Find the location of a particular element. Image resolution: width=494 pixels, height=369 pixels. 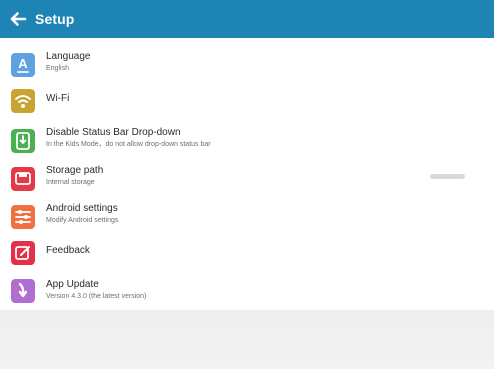

settings-item-label: App Update is located at coordinates (72, 284).